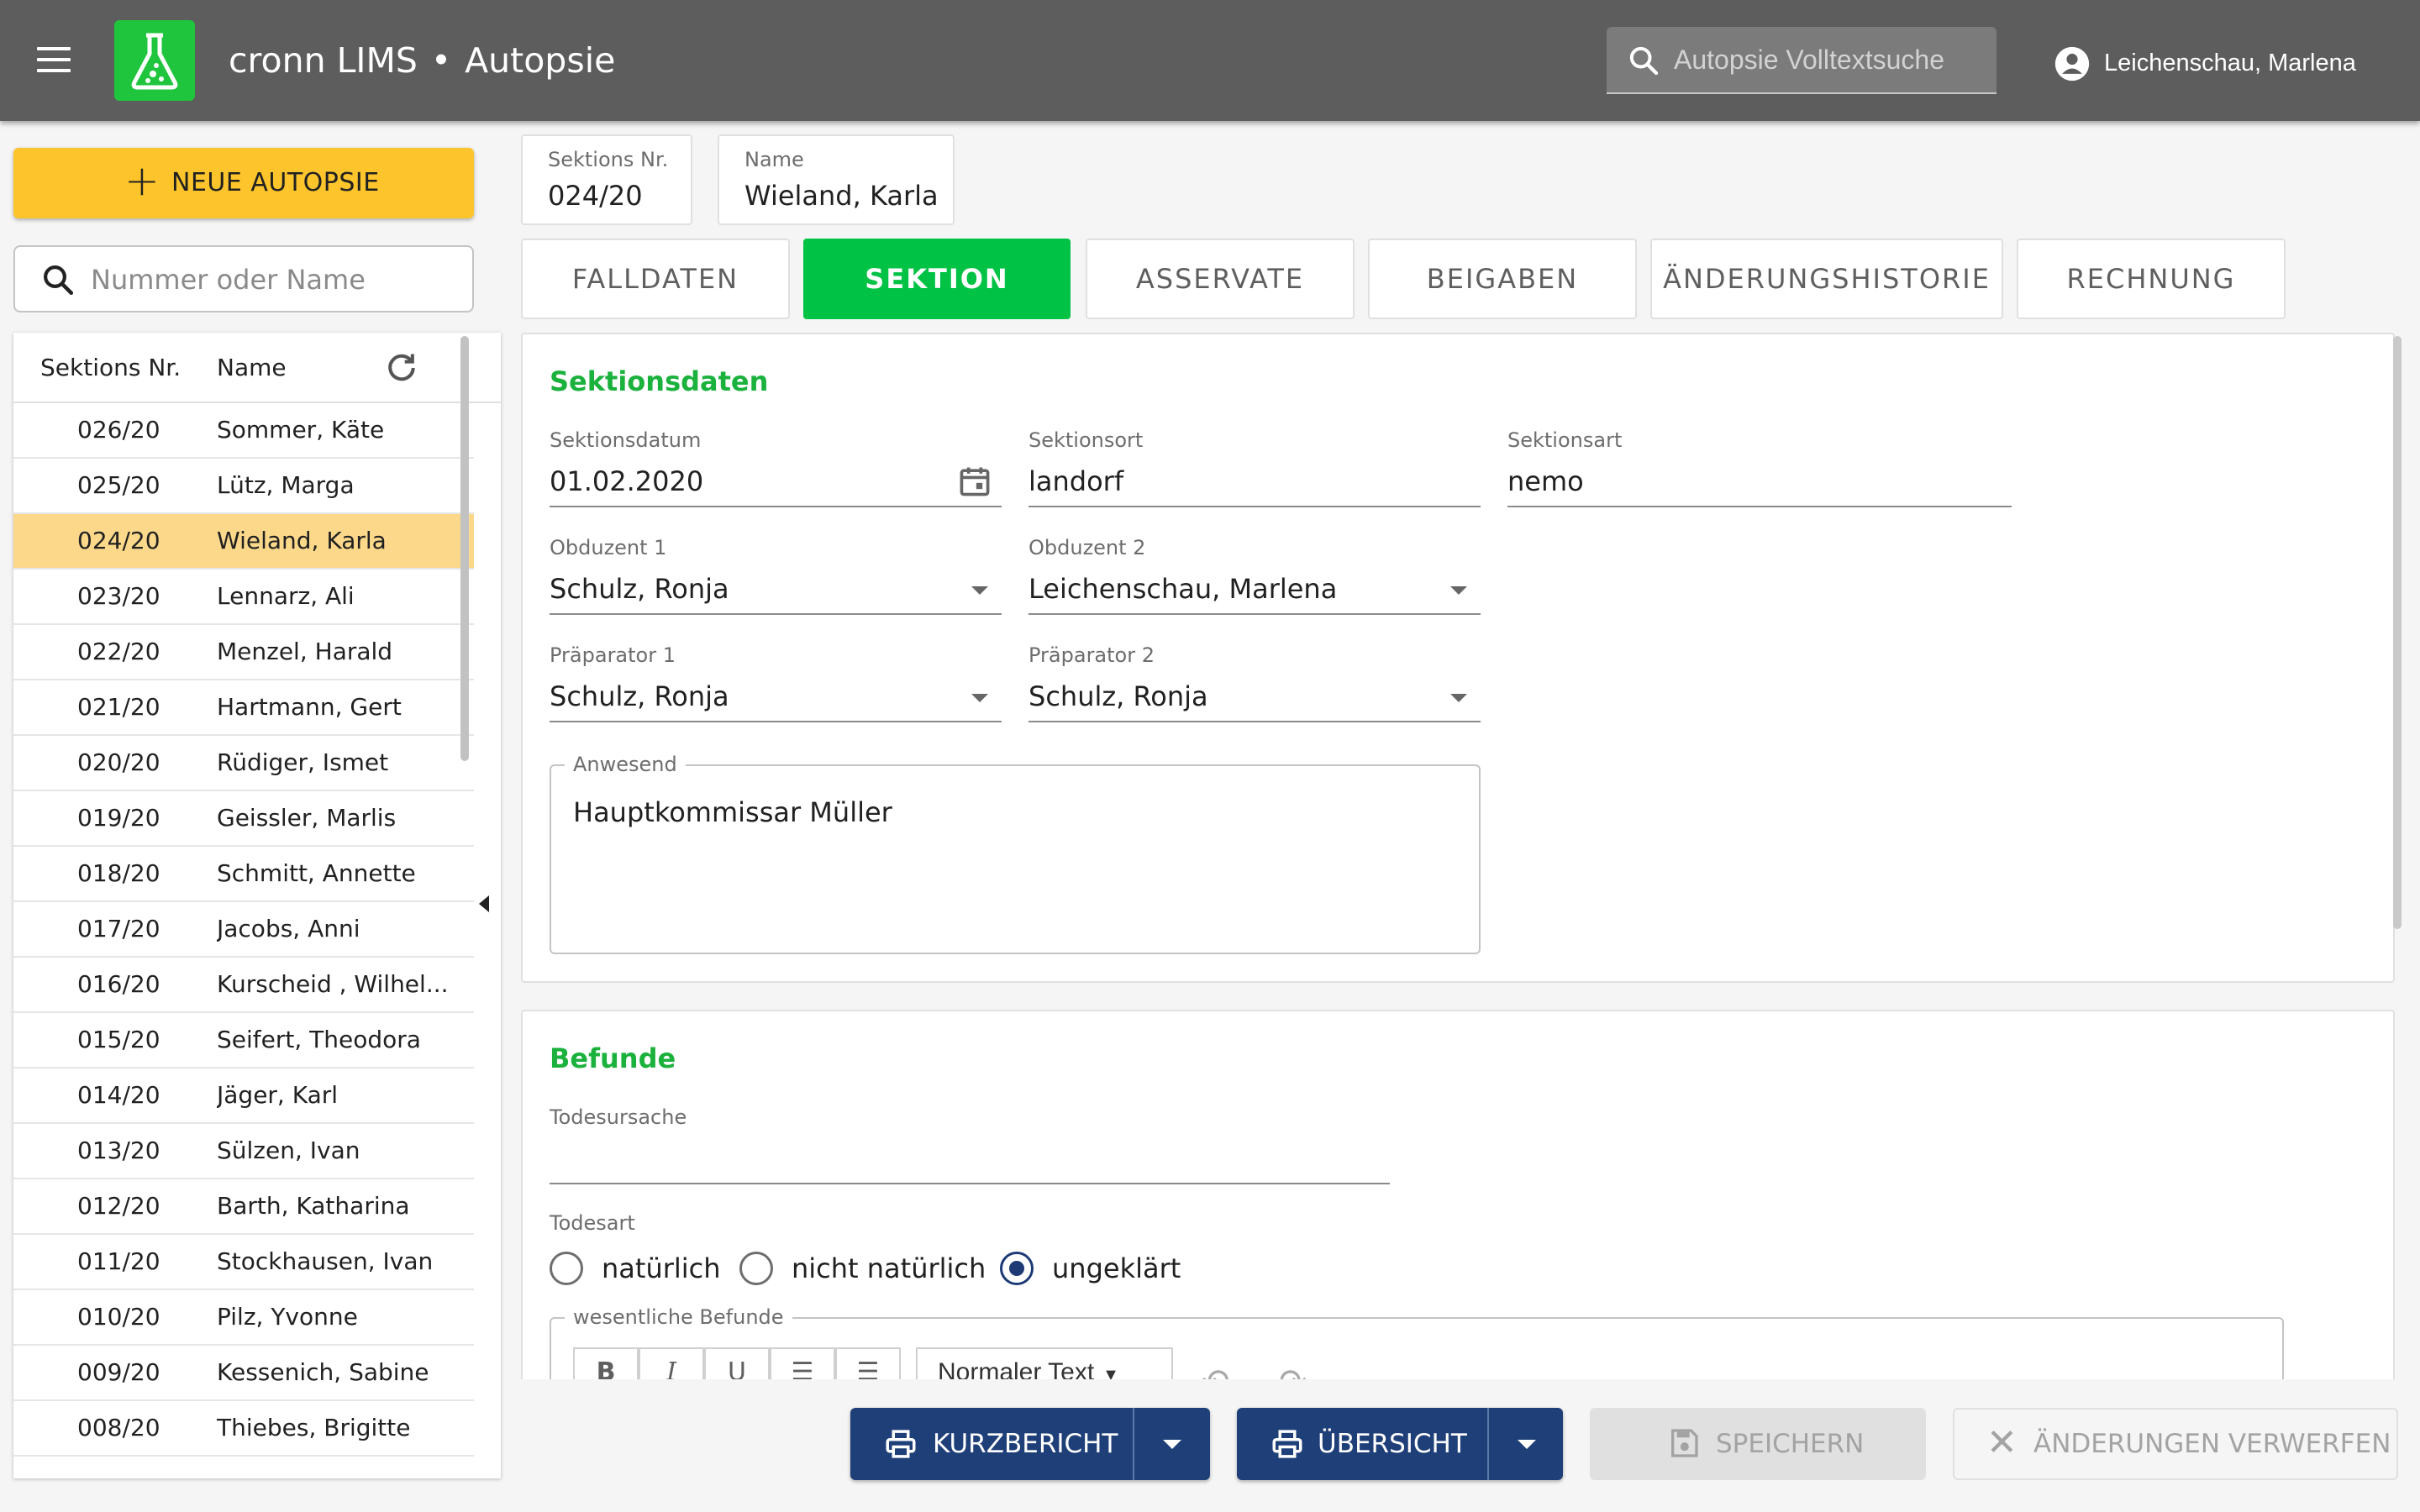 The width and height of the screenshot is (2420, 1512). I want to click on row-name: Kessenich, Sabine, so click(323, 1372).